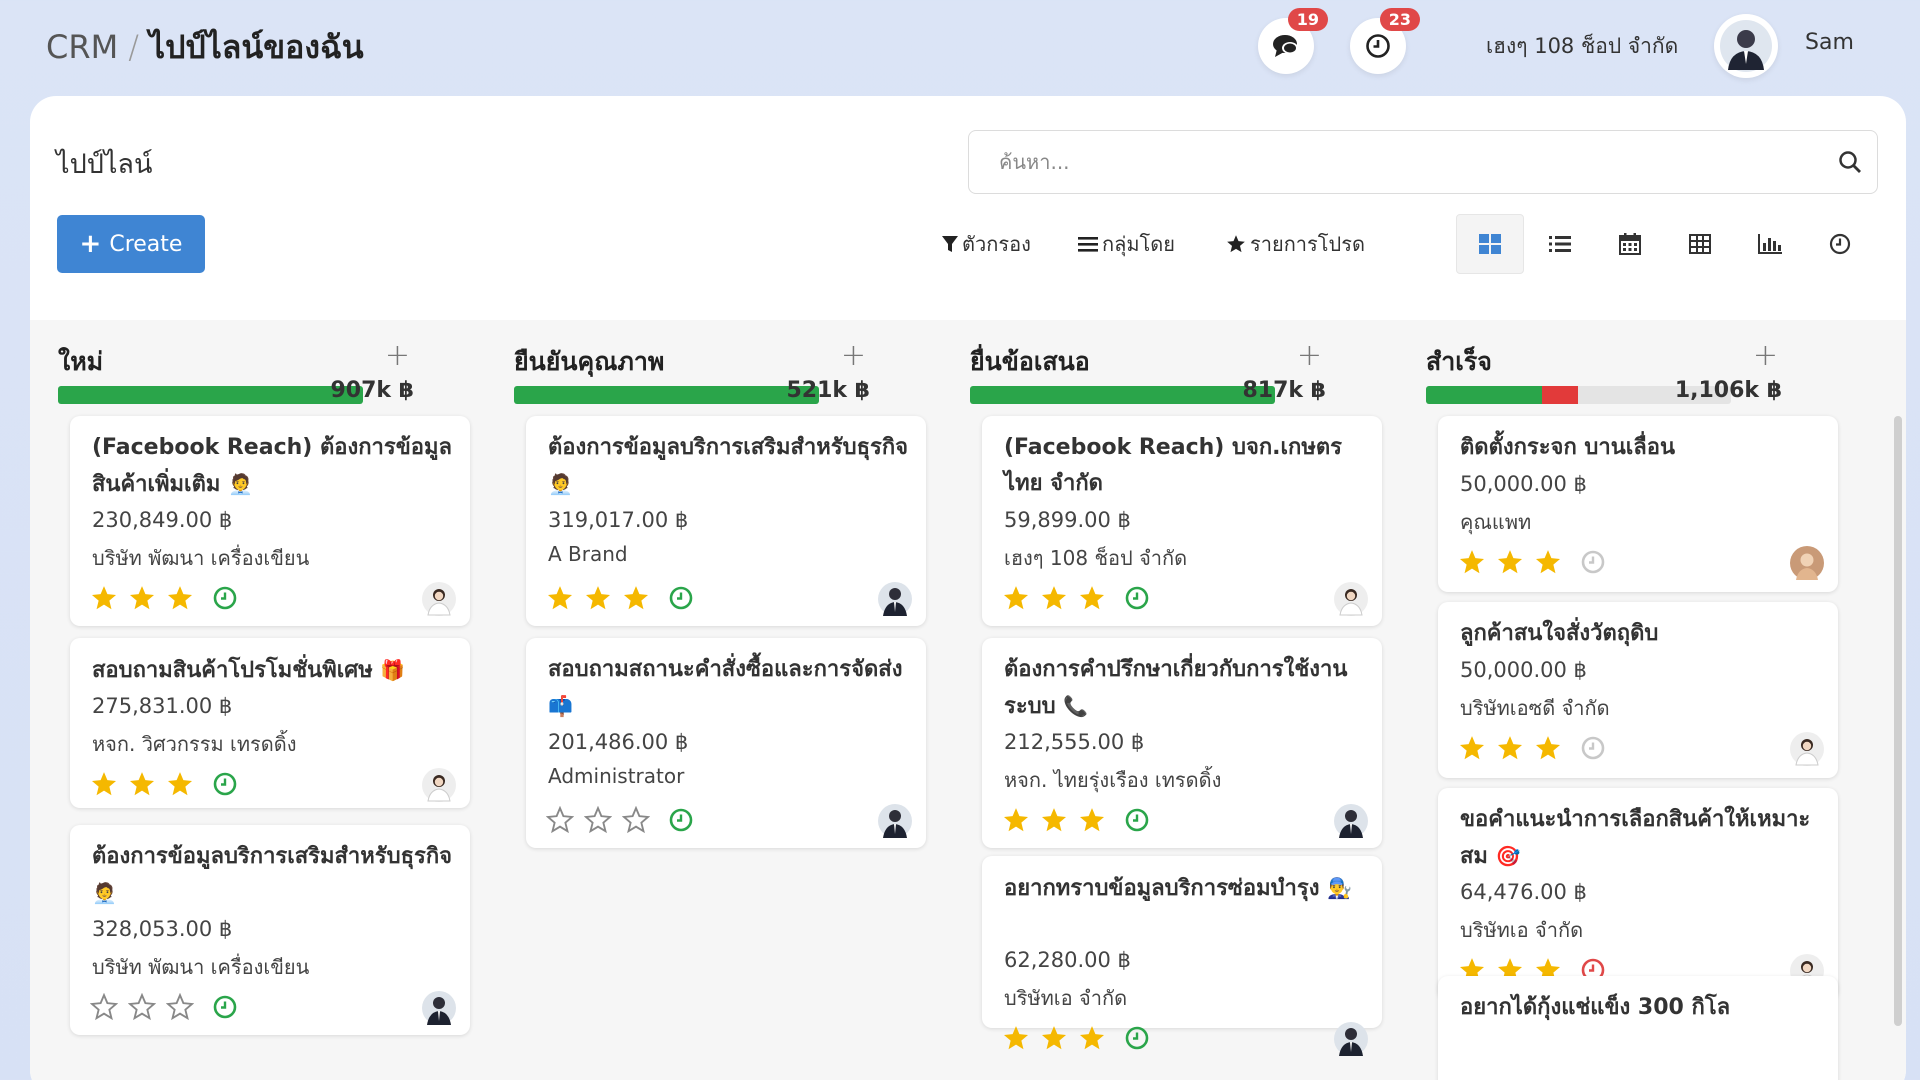  What do you see at coordinates (1770, 244) in the screenshot?
I see `view-graph-button` at bounding box center [1770, 244].